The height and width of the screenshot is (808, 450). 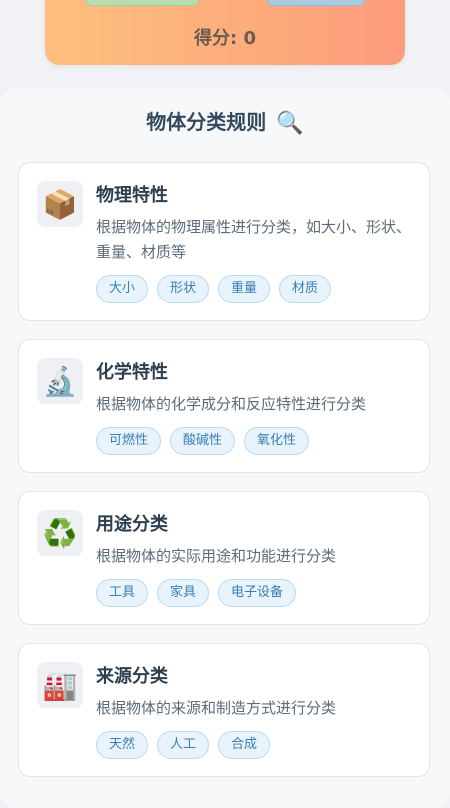 I want to click on tag: 可燃性, so click(x=129, y=441).